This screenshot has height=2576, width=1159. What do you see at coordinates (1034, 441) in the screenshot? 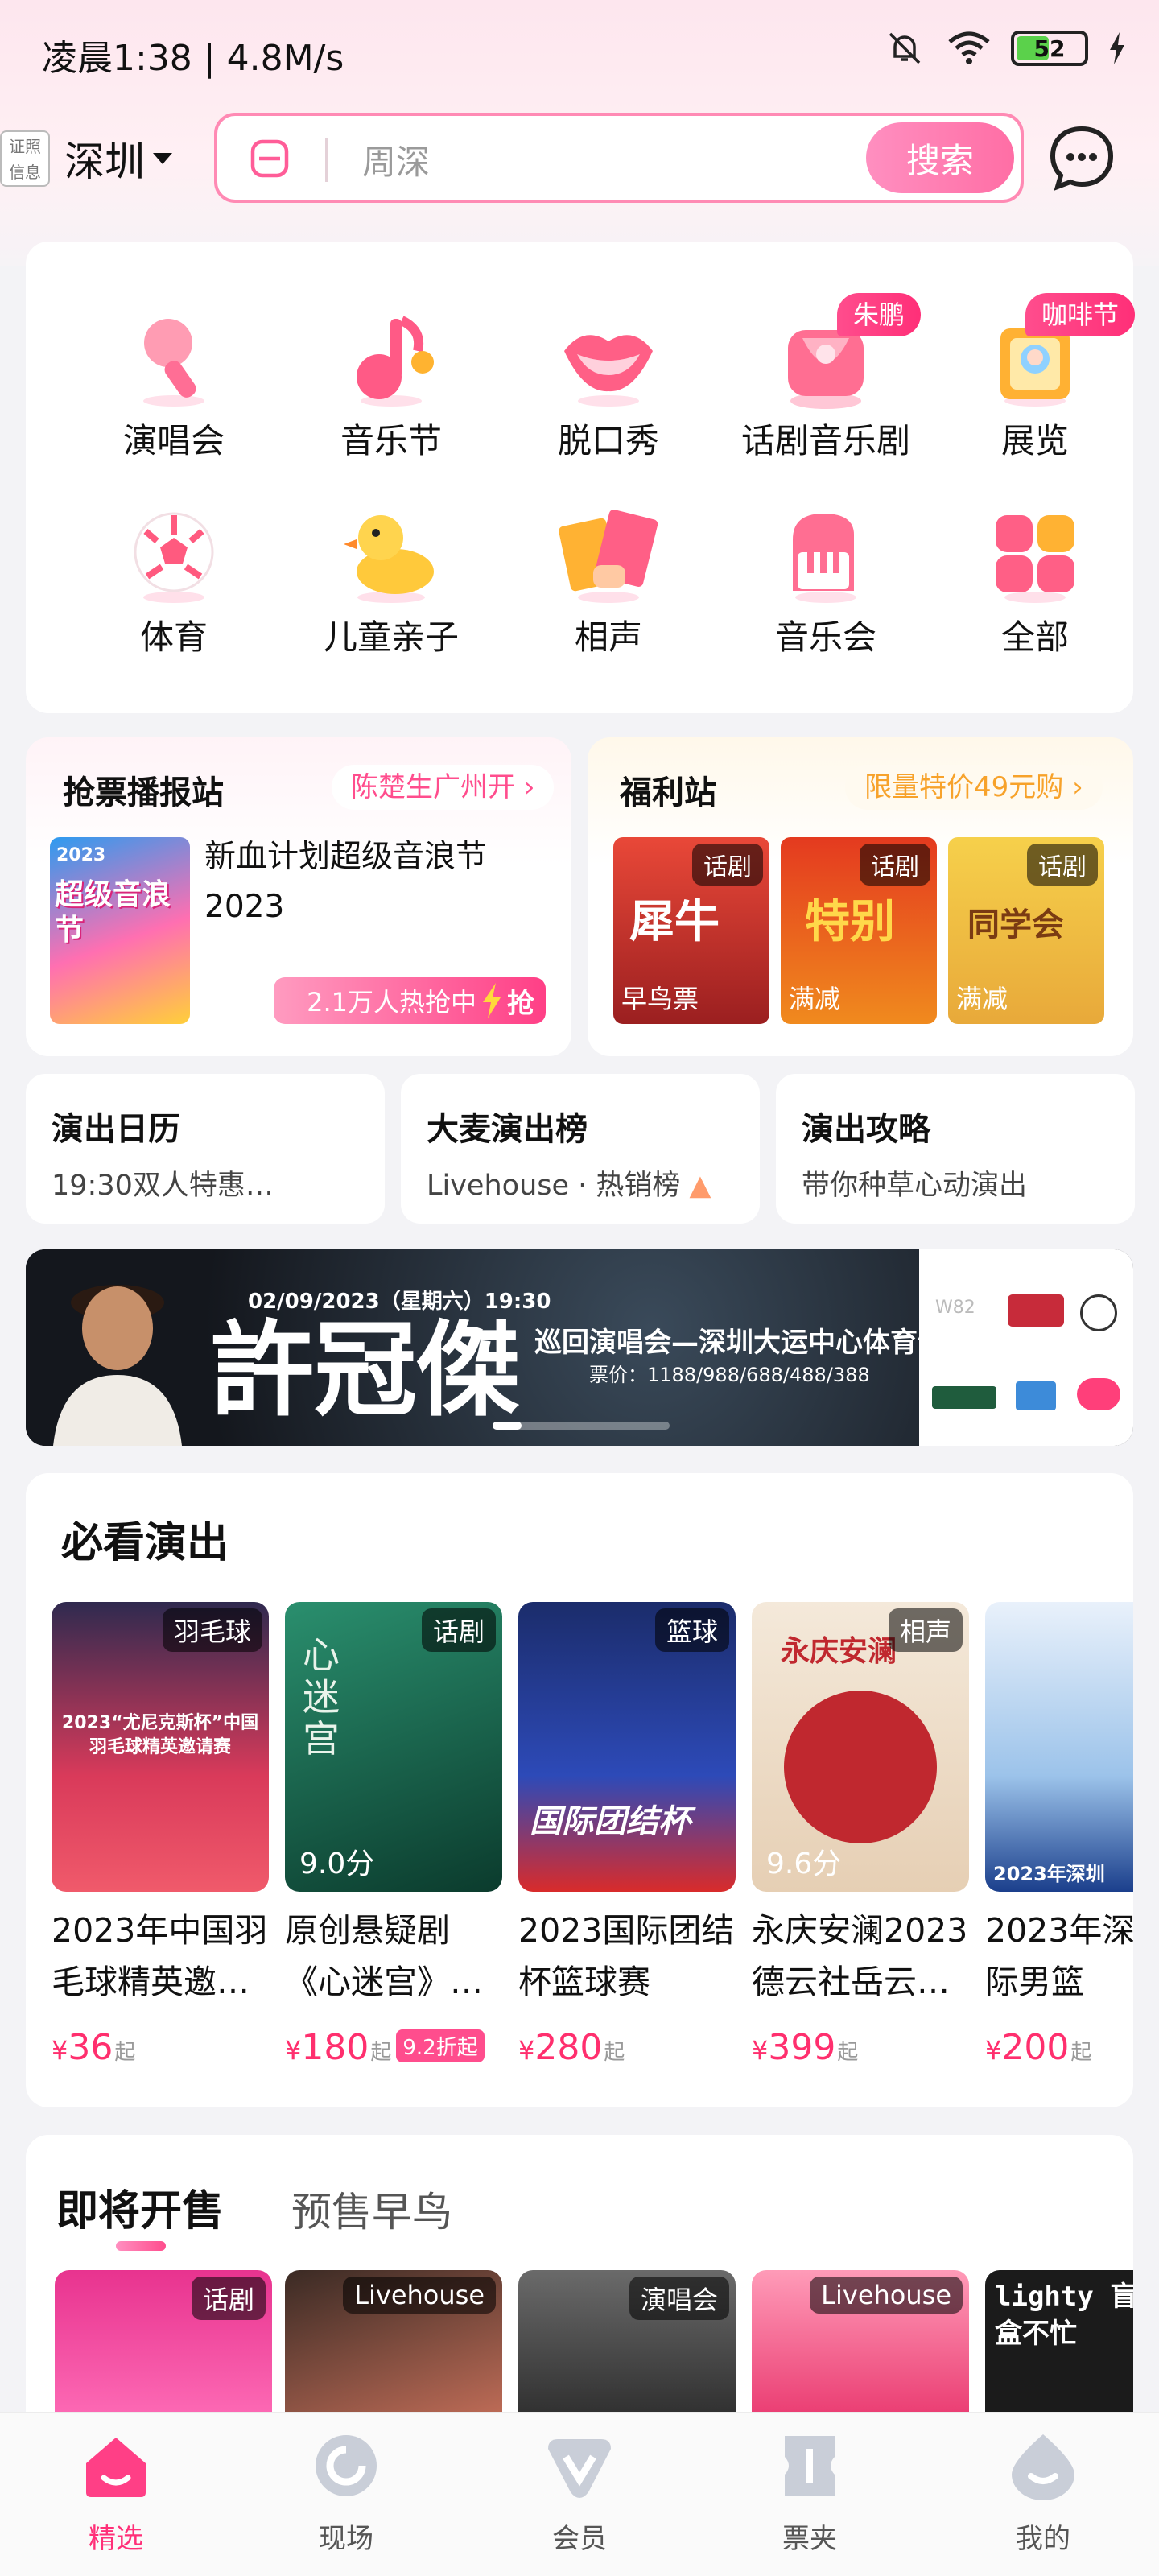
I see `category-label: 展览` at bounding box center [1034, 441].